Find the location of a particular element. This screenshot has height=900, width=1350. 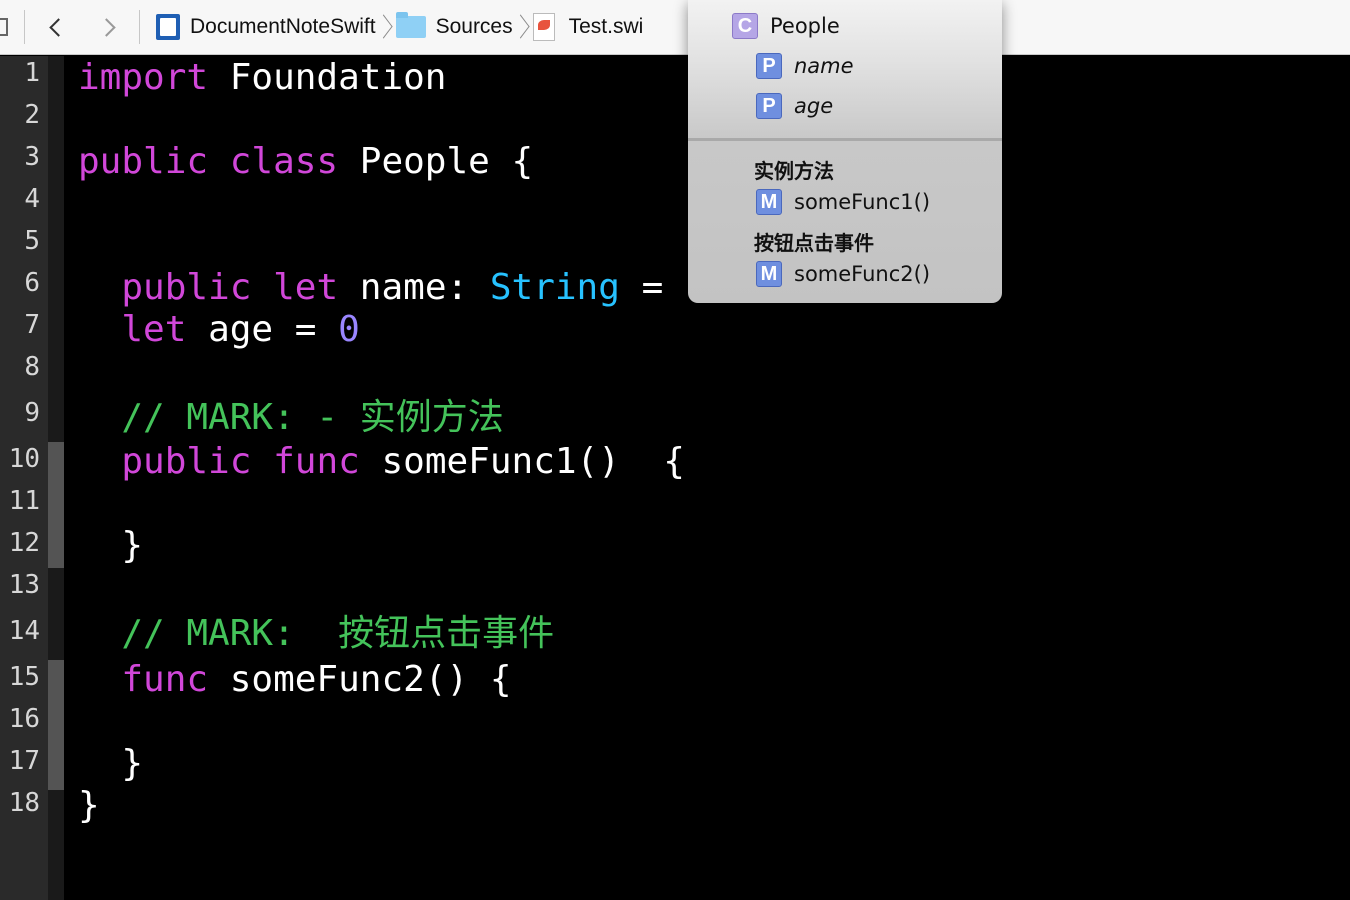

code-text: age = is located at coordinates (262, 329).